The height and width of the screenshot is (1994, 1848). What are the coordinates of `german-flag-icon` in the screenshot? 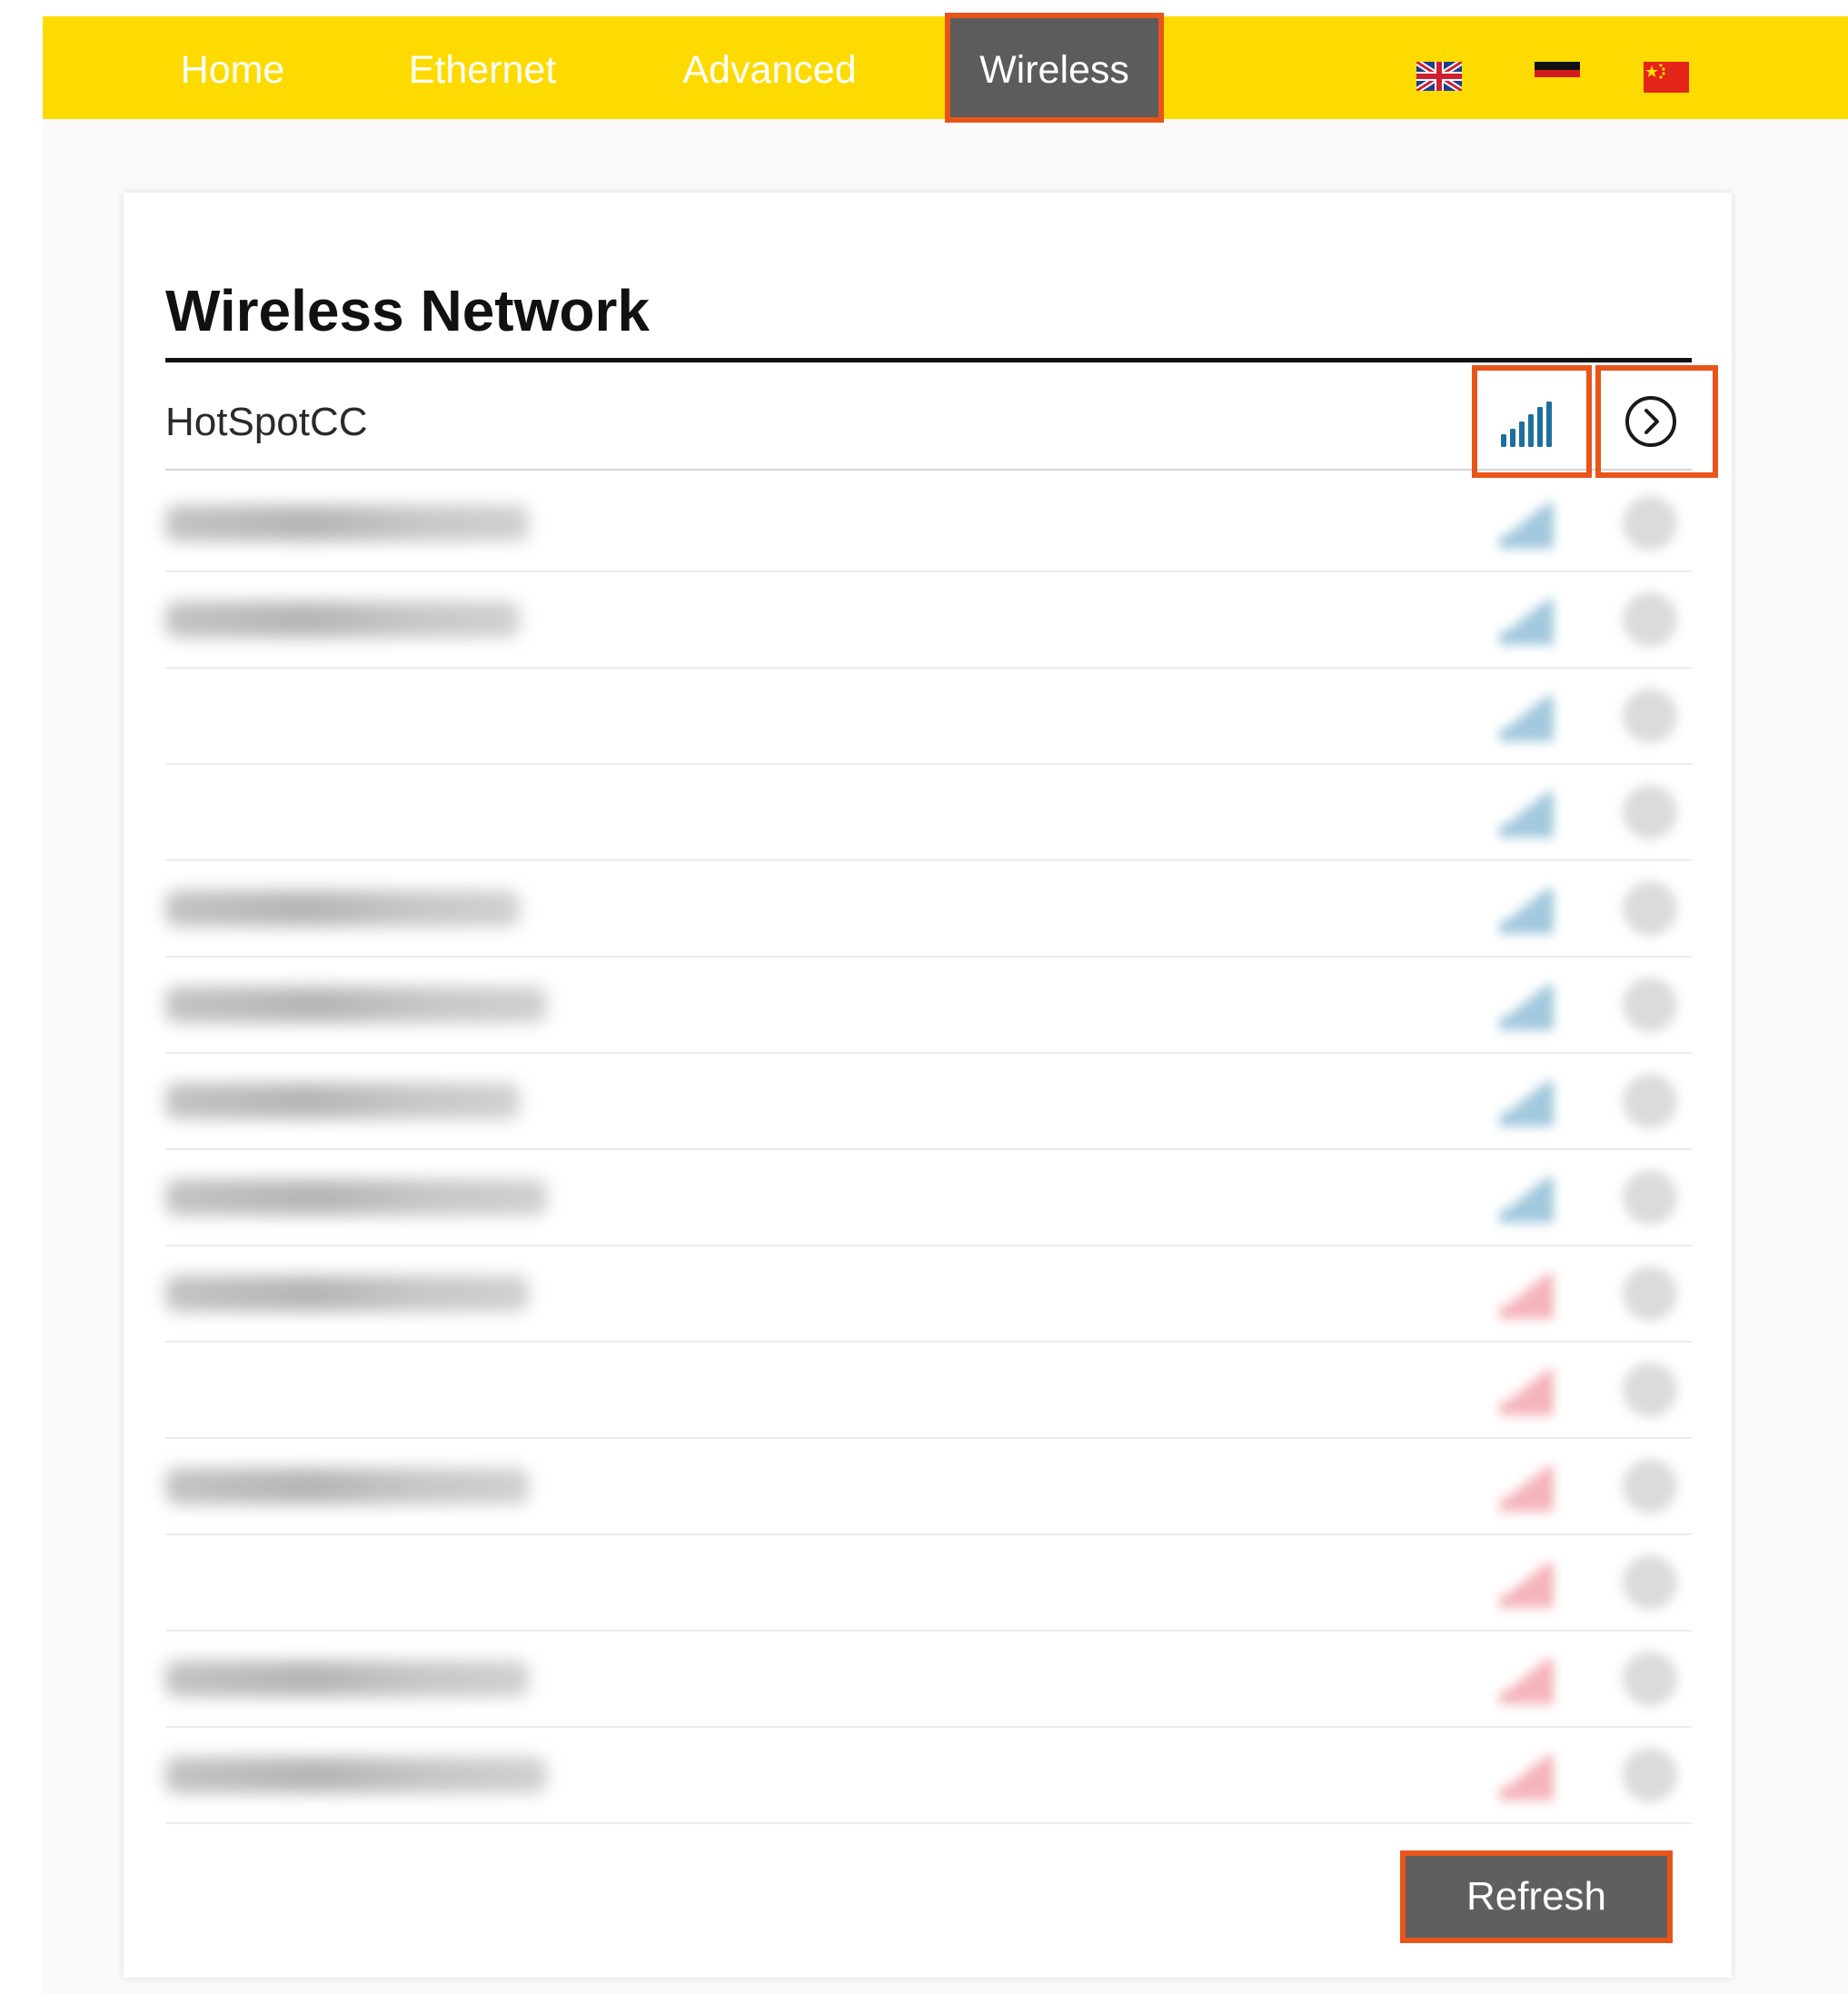 It's located at (1558, 73).